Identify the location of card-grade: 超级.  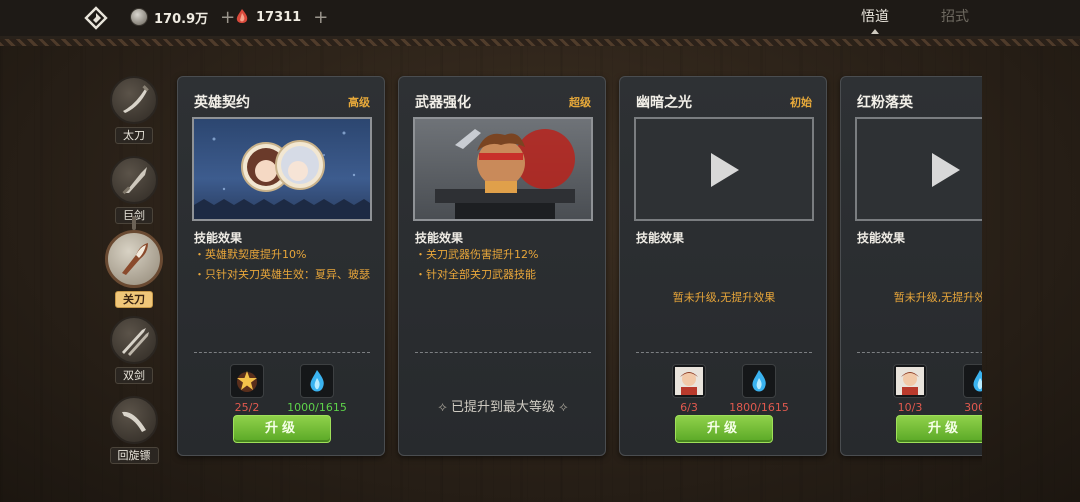
(580, 102).